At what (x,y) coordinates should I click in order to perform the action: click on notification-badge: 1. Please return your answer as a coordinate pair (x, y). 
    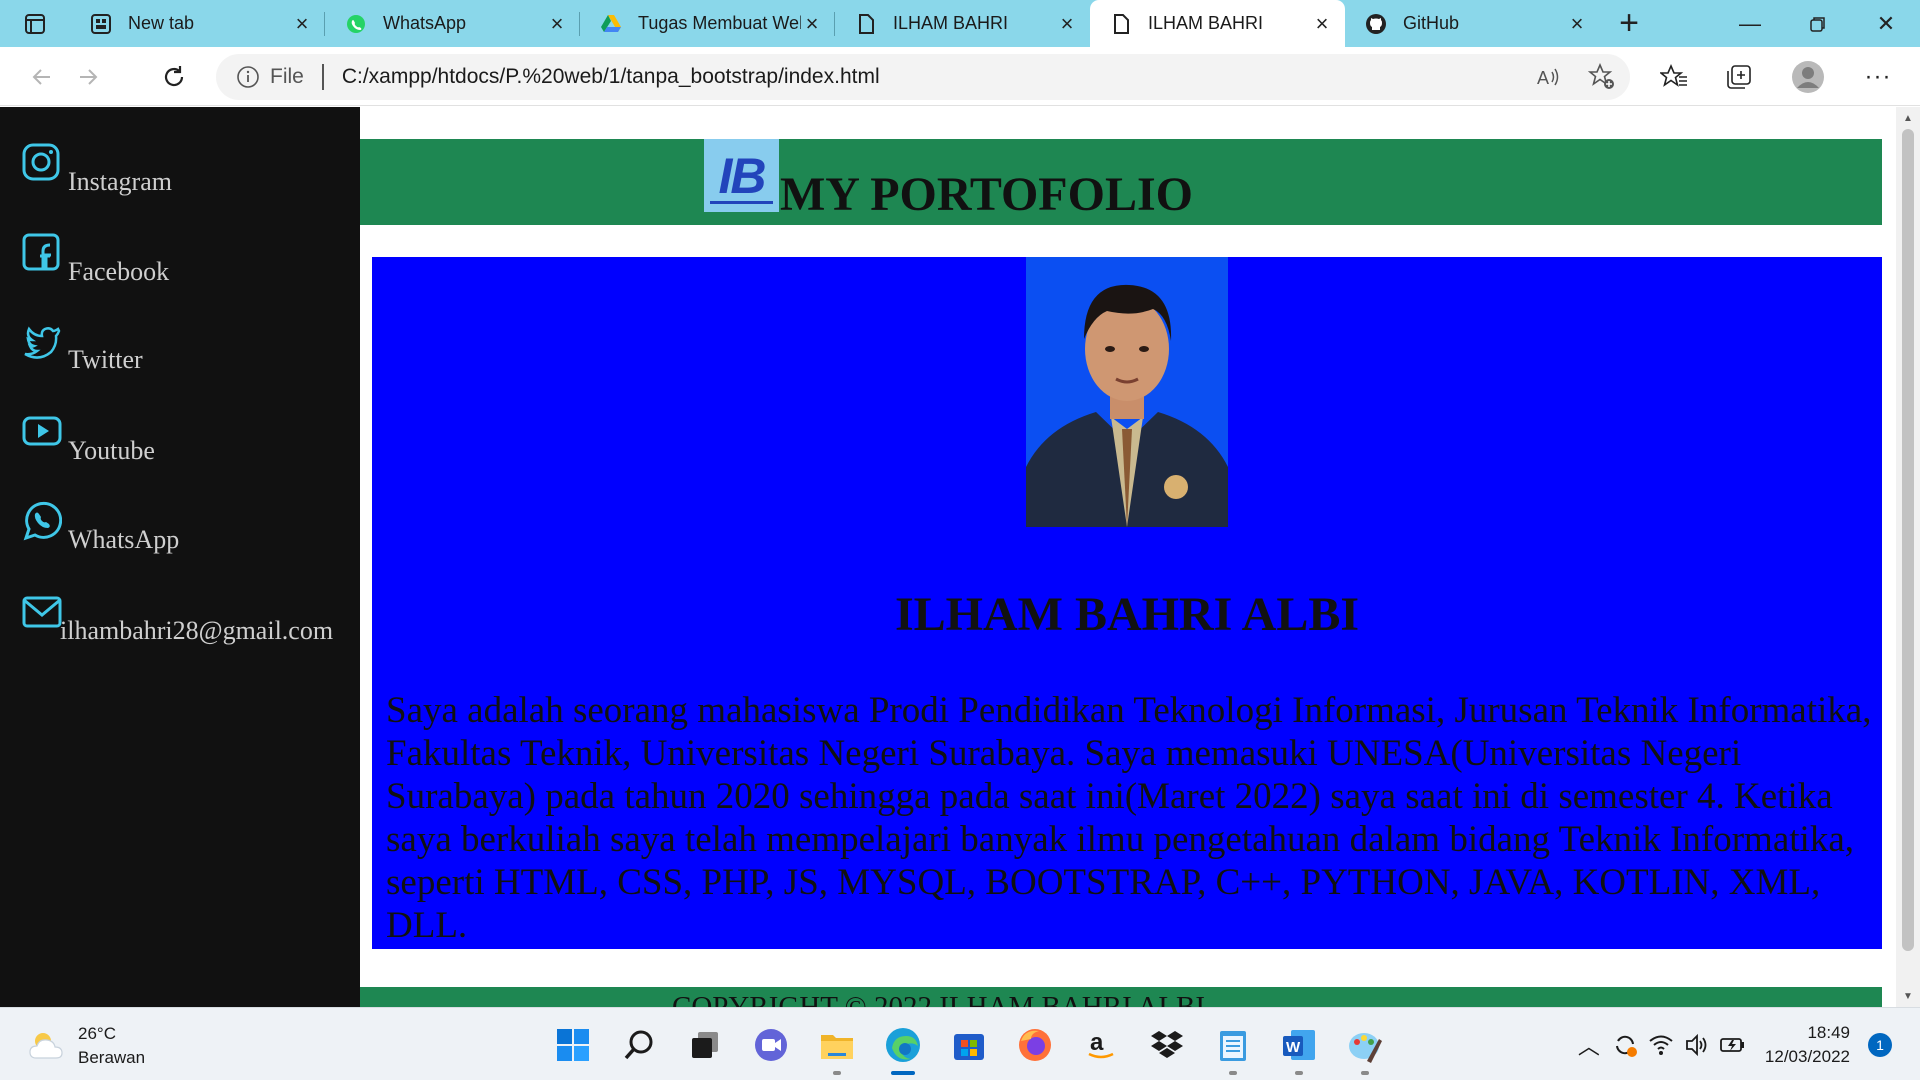
    Looking at the image, I should click on (1880, 1044).